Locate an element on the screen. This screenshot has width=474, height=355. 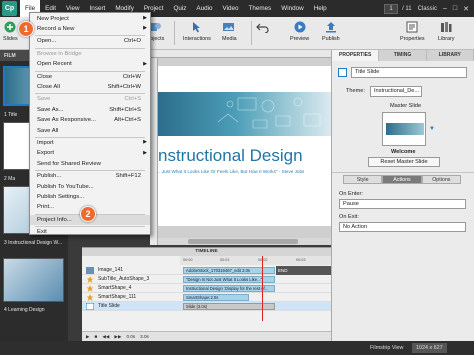
interactions-button: Interactions is located at coordinates (197, 31).